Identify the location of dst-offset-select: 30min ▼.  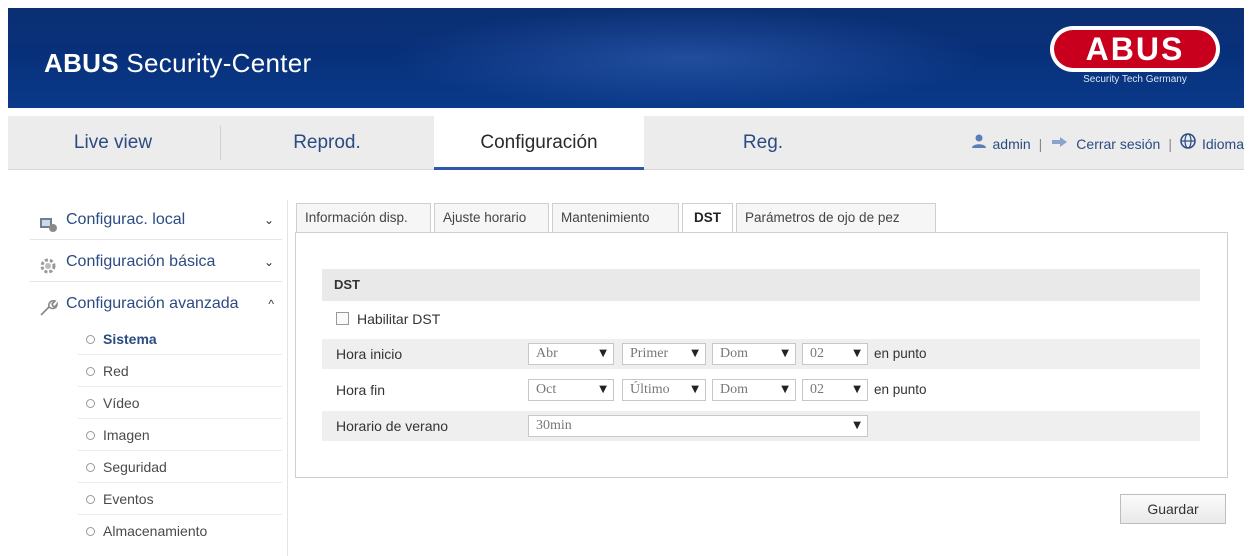
(698, 426).